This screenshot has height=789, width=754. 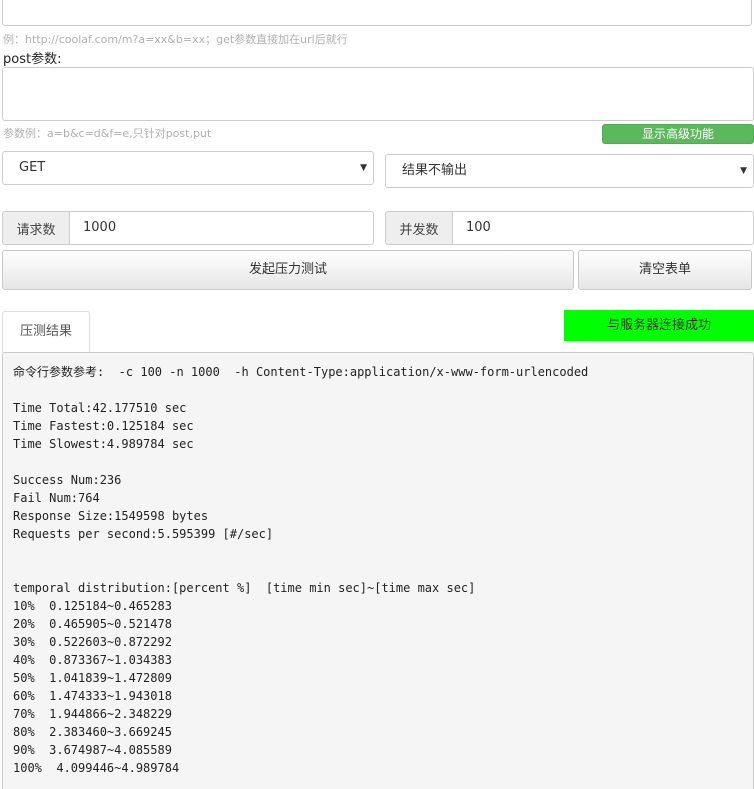 I want to click on url-input, so click(x=377, y=13).